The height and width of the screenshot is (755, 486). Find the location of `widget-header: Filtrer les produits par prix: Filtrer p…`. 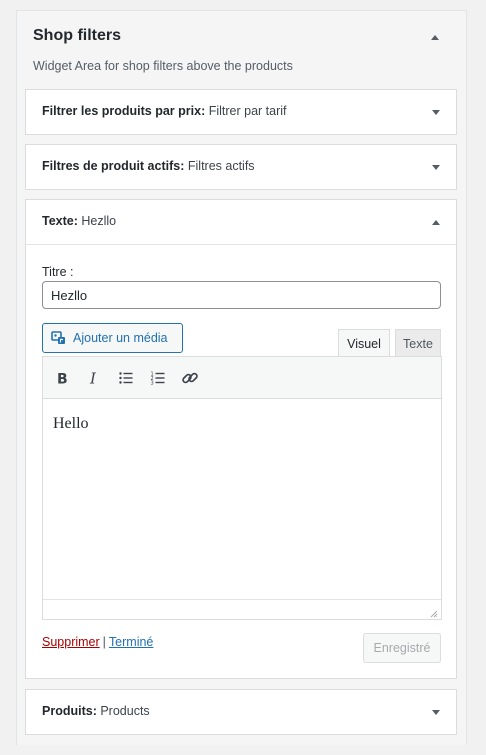

widget-header: Filtrer les produits par prix: Filtrer p… is located at coordinates (241, 112).